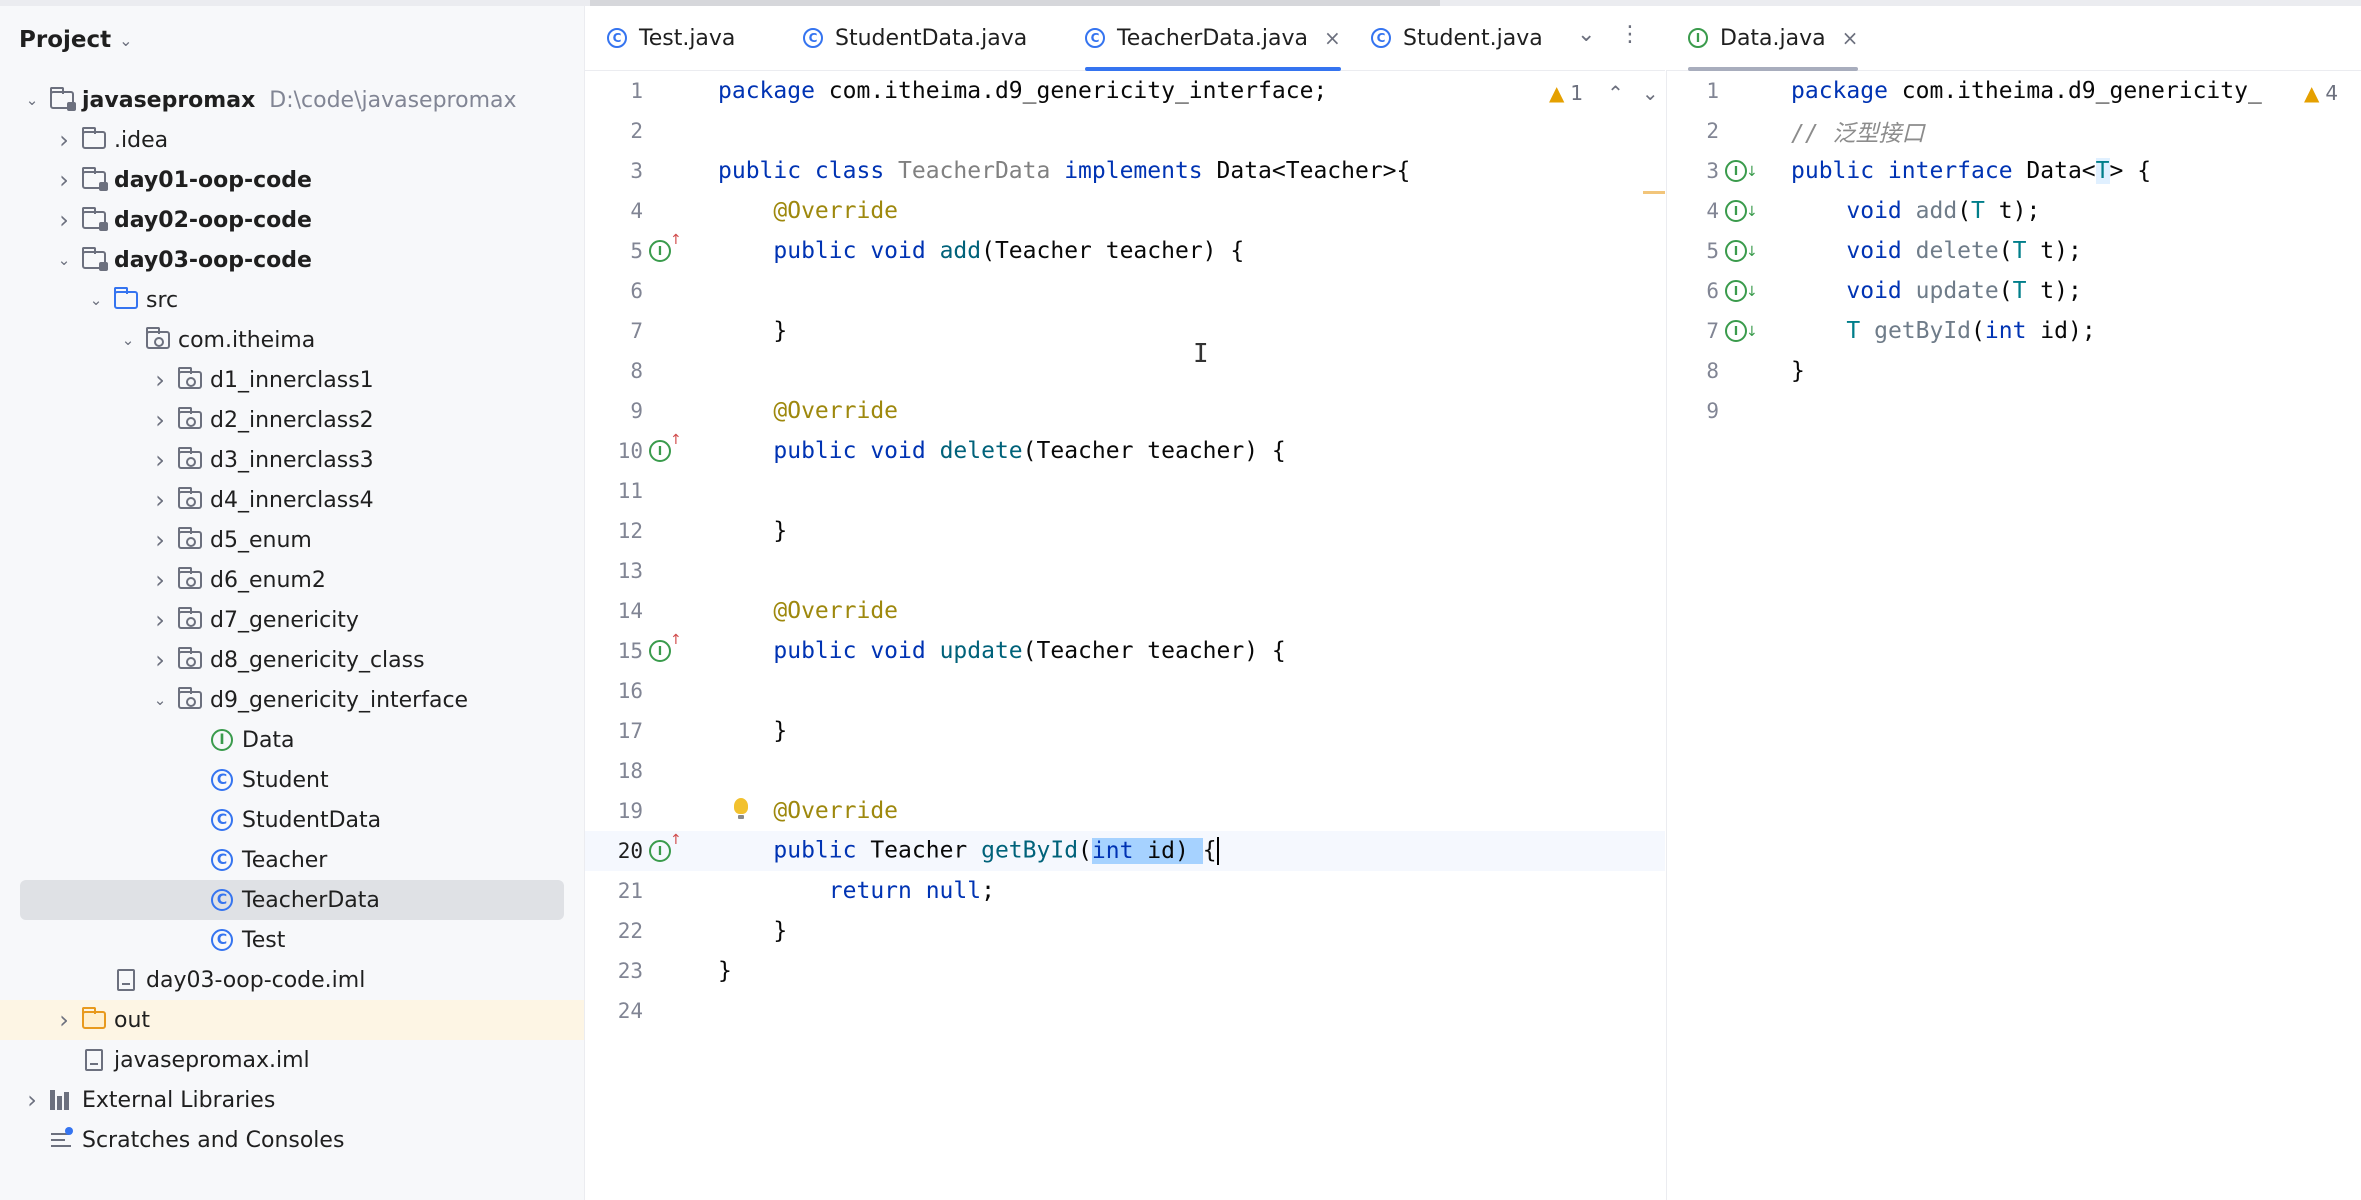 This screenshot has width=2361, height=1200. Describe the element at coordinates (2014, 251) in the screenshot. I see `code-line: 5 void delete(T t);` at that location.